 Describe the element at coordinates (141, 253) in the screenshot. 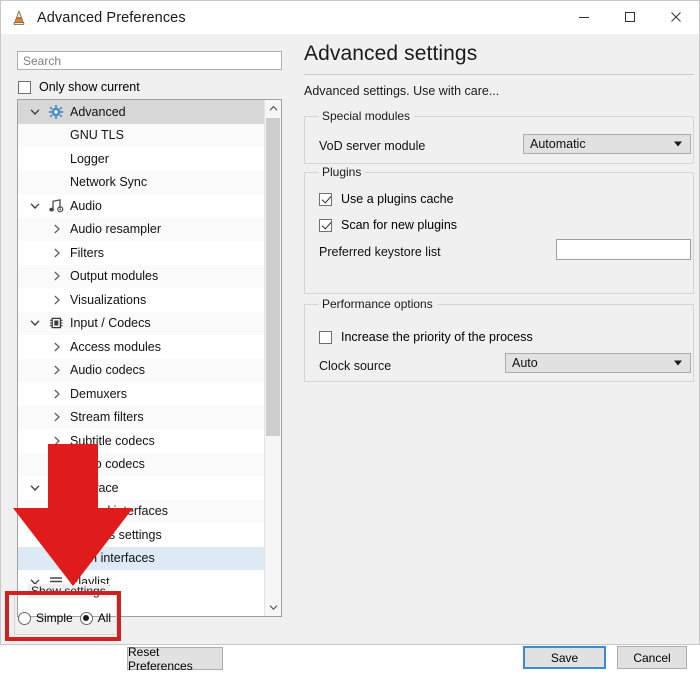

I see `tree-item-filters: Filters` at that location.